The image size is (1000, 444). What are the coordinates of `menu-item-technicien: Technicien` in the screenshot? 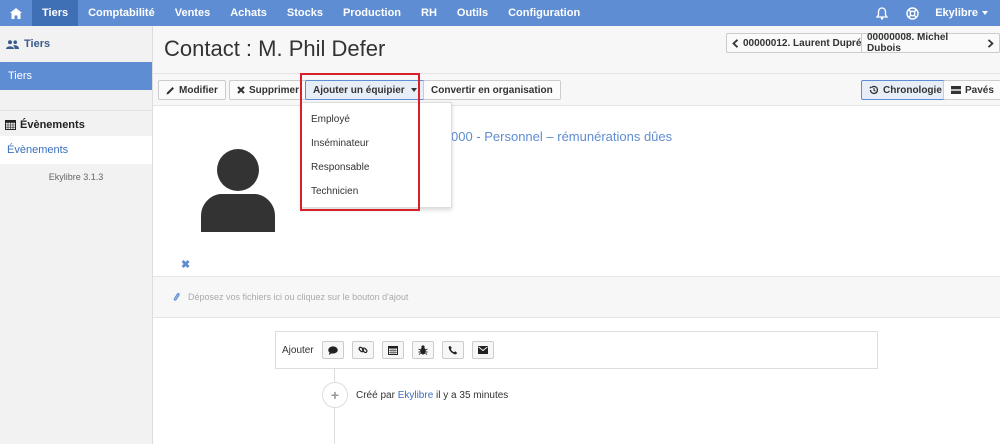 It's located at (376, 191).